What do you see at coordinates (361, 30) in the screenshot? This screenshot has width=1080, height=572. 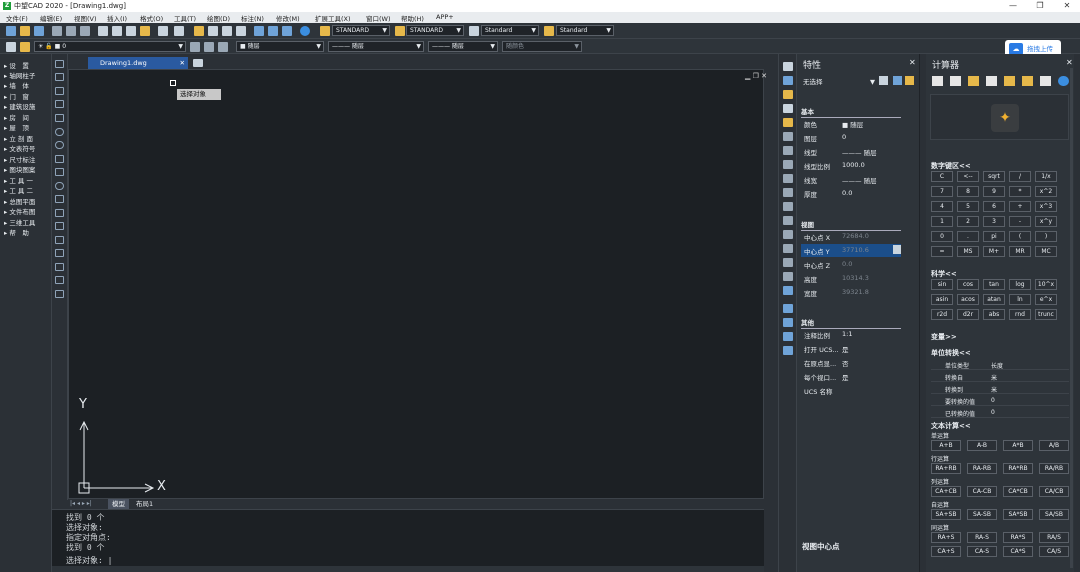 I see `text-style-select: STANDARD ▼` at bounding box center [361, 30].